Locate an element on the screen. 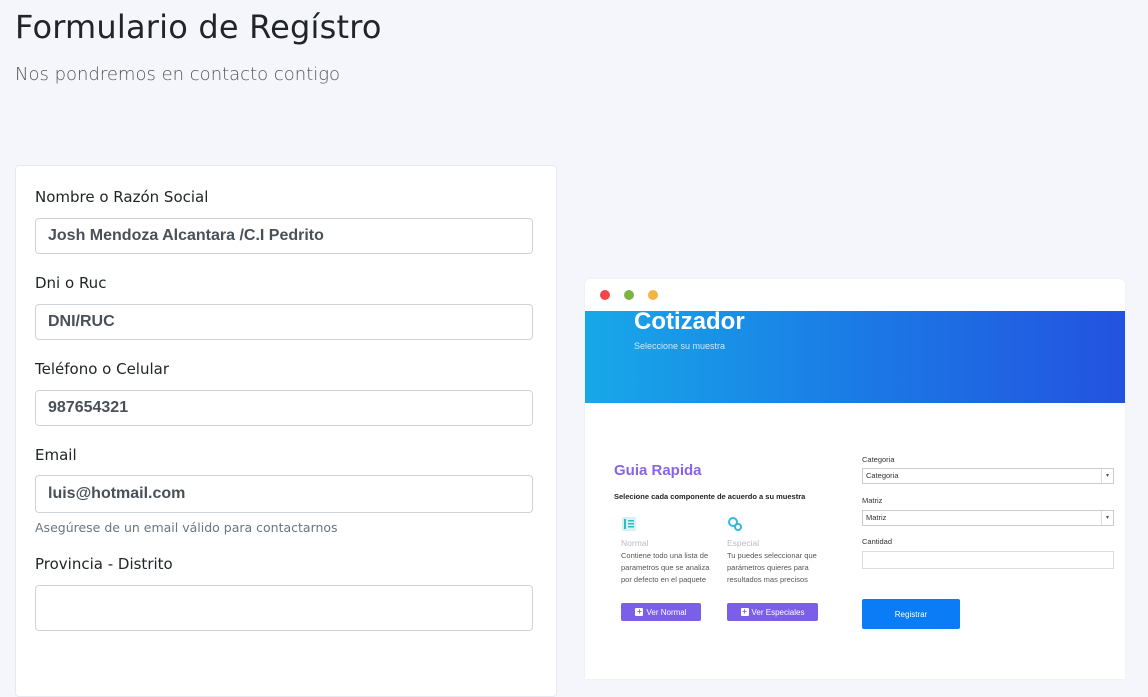 The image size is (1148, 697). preview-category-value: Categoria is located at coordinates (882, 475).